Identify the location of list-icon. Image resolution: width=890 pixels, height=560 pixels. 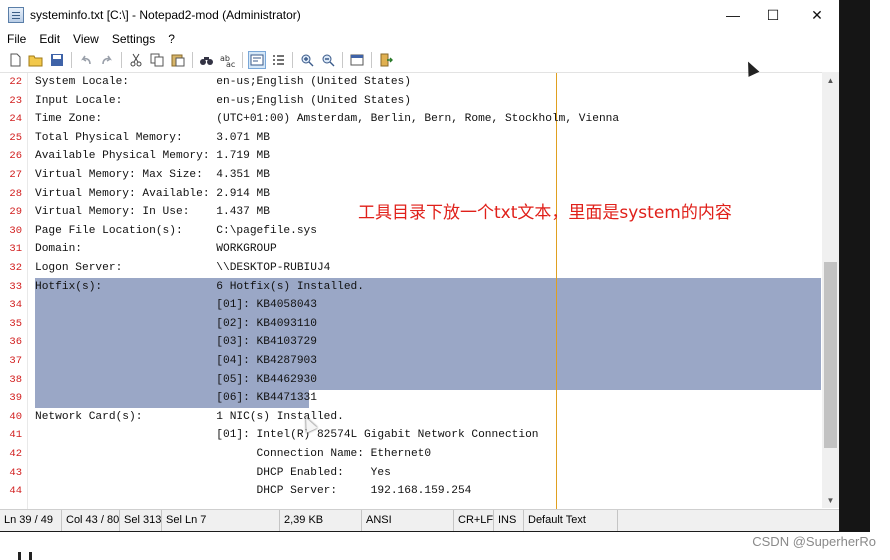
(278, 60).